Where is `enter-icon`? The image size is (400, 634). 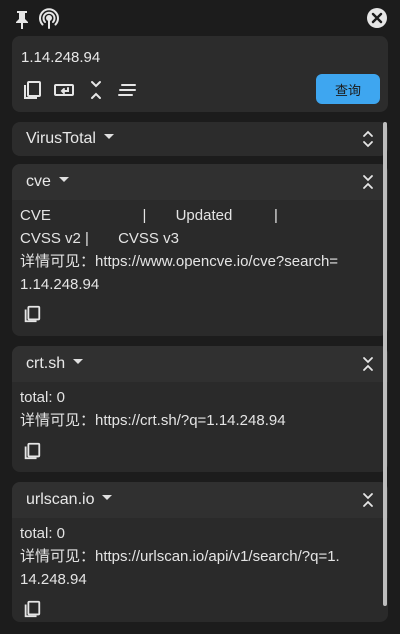 enter-icon is located at coordinates (64, 90).